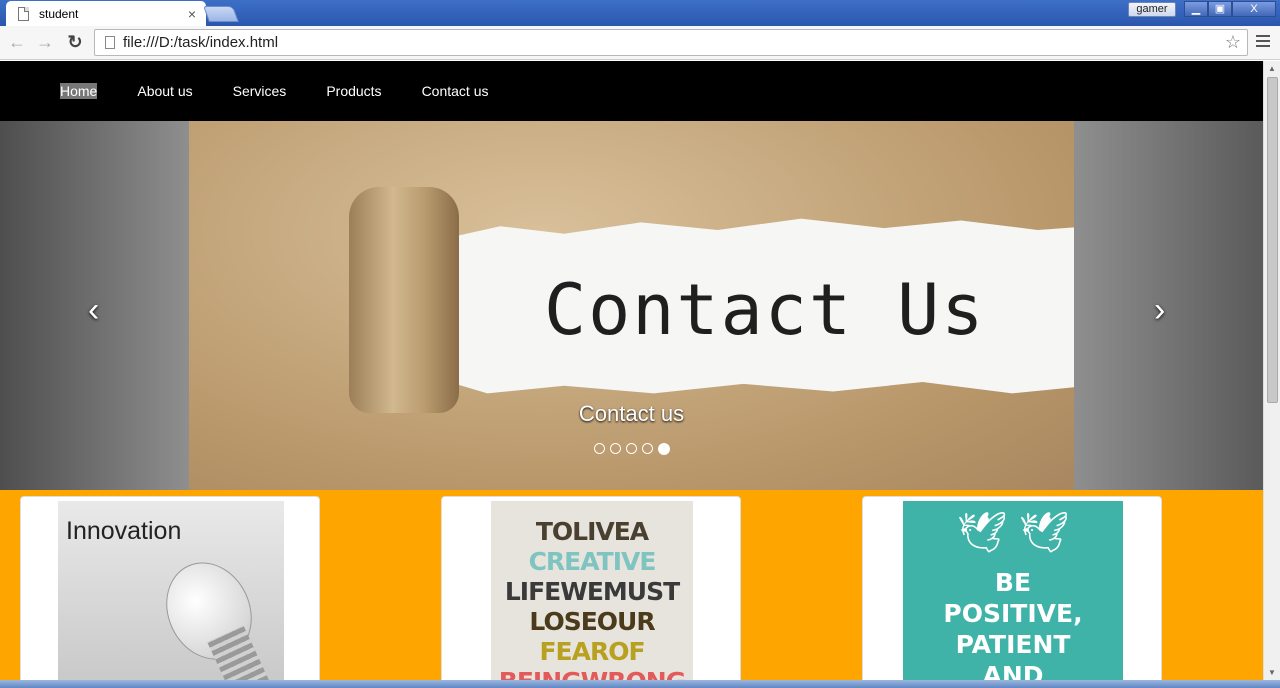 Image resolution: width=1280 pixels, height=688 pixels. Describe the element at coordinates (75, 43) in the screenshot. I see `reload-icon: ↻` at that location.